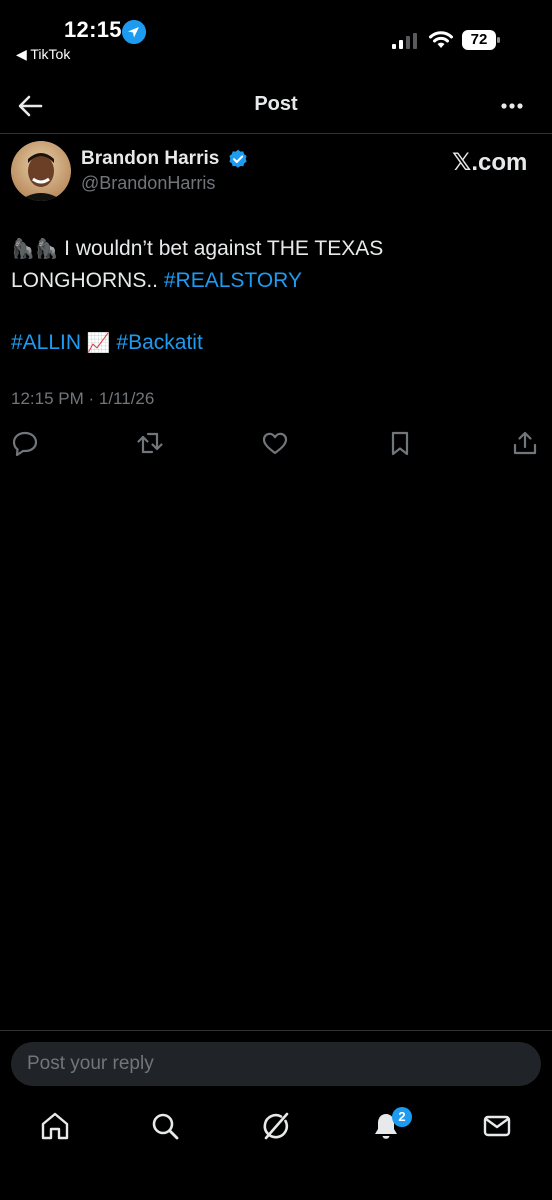 The width and height of the screenshot is (552, 1200). I want to click on author-avatar, so click(41, 171).